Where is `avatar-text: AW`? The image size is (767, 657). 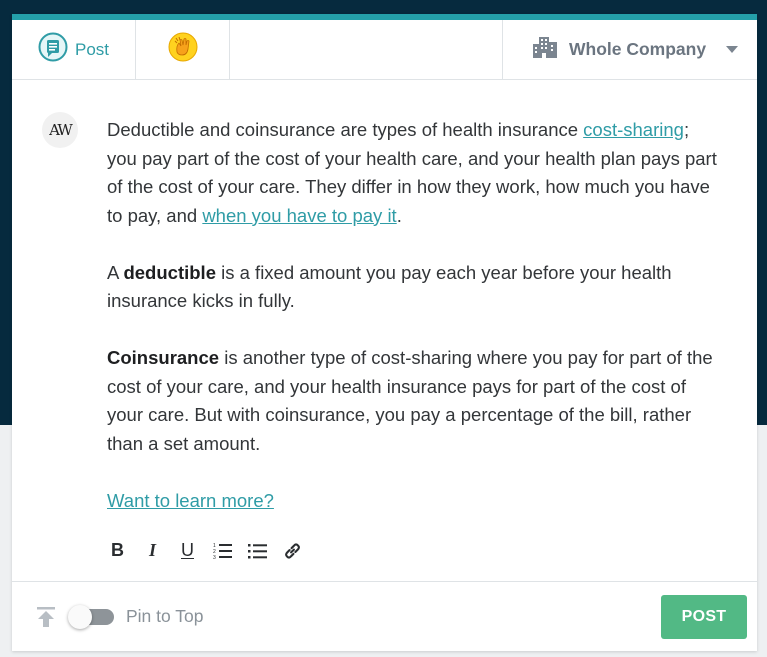
avatar-text: AW is located at coordinates (61, 130).